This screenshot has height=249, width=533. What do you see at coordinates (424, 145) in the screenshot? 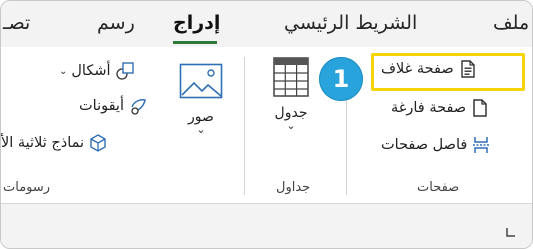
I see `page-break-label: فاصل صفحات` at bounding box center [424, 145].